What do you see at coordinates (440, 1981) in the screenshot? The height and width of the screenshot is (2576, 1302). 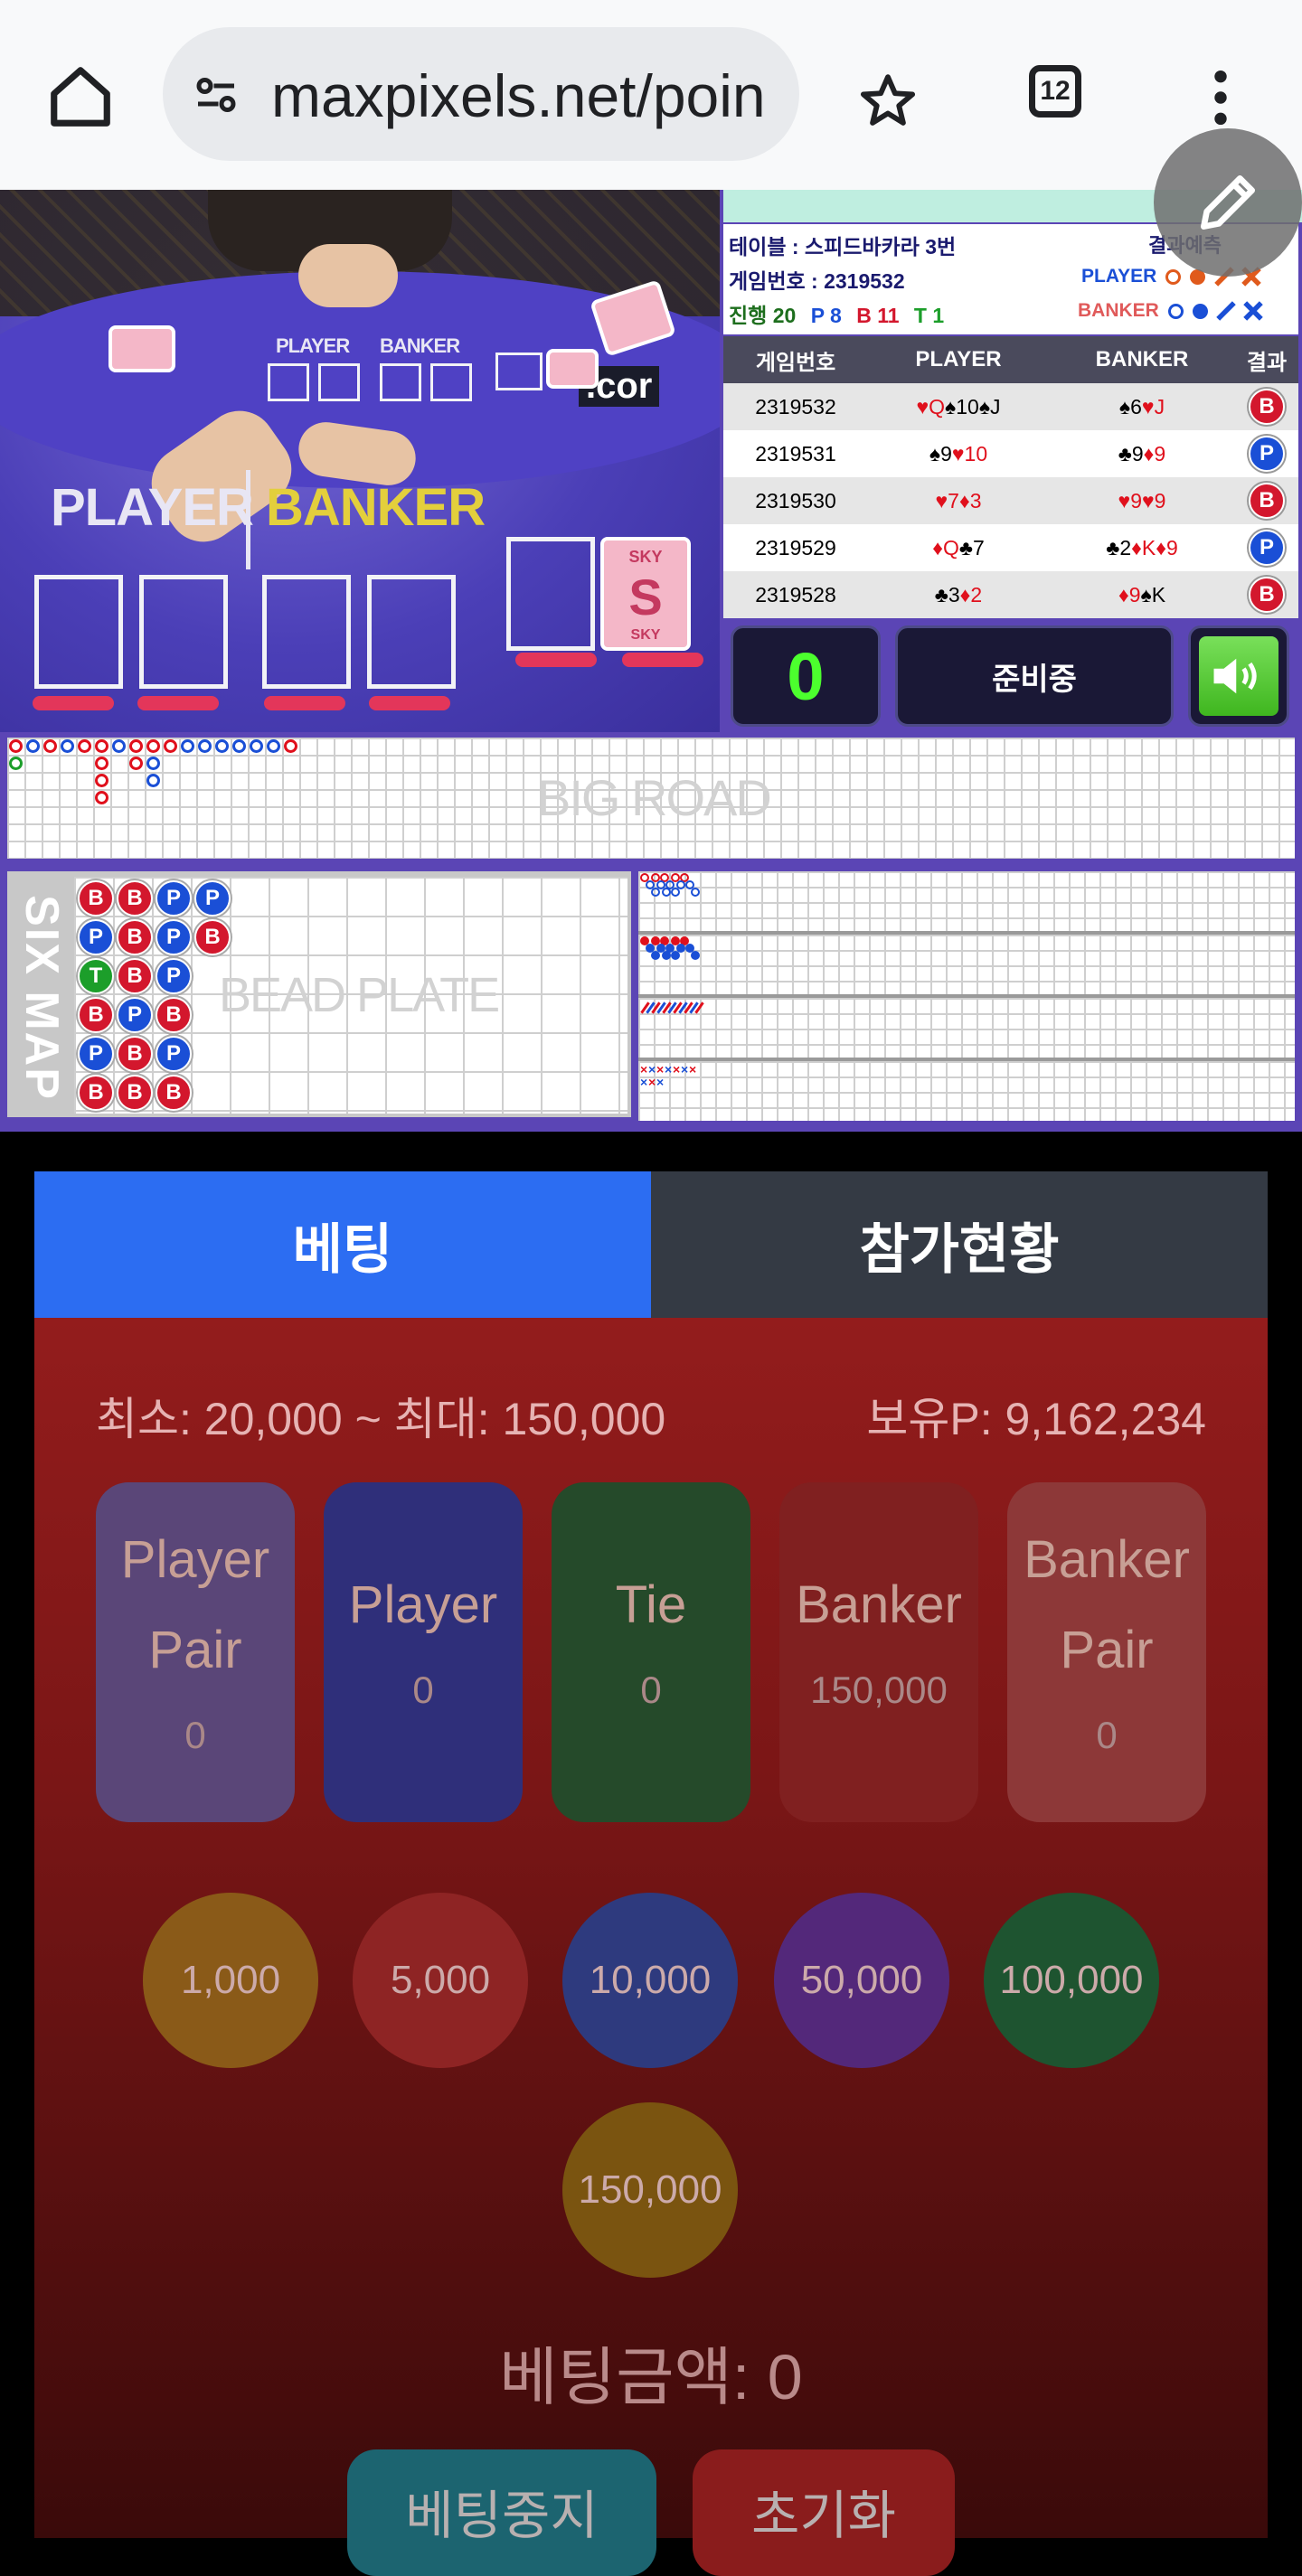 I see `chip-5000: 5,000` at bounding box center [440, 1981].